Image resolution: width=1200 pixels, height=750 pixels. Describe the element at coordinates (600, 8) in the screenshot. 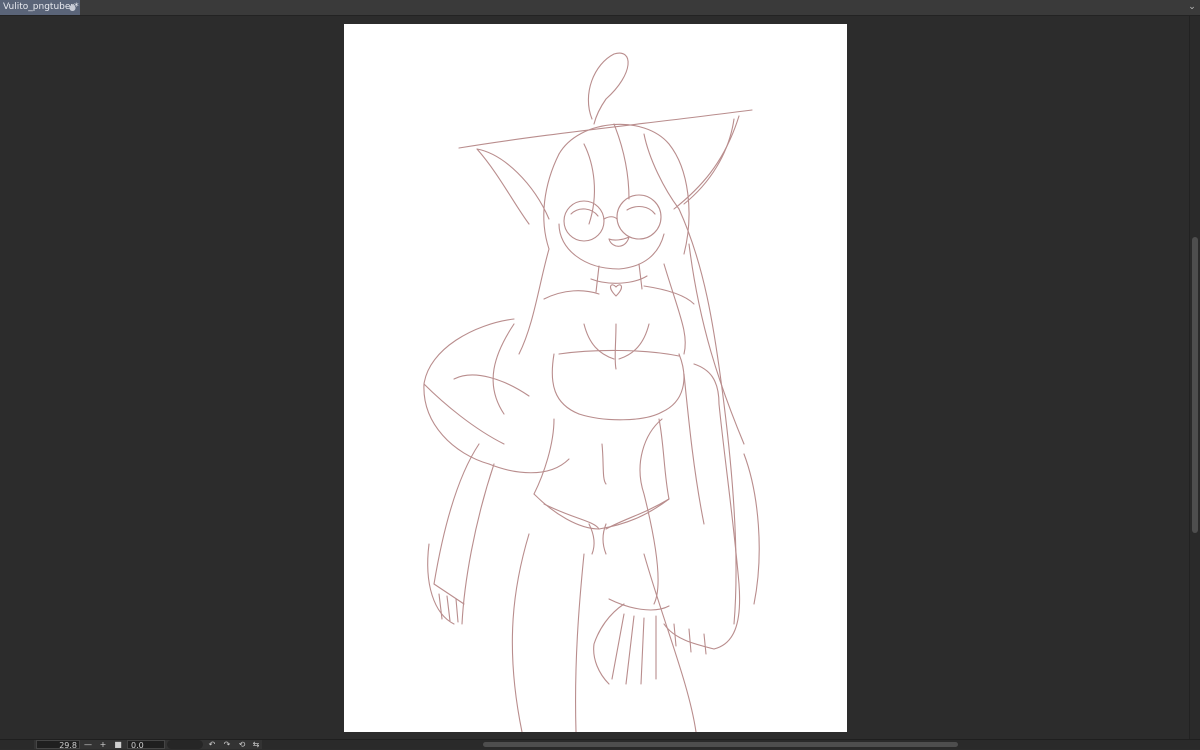

I see `document-tab-bar: Vulito_pngtuber* ● ⌄` at that location.